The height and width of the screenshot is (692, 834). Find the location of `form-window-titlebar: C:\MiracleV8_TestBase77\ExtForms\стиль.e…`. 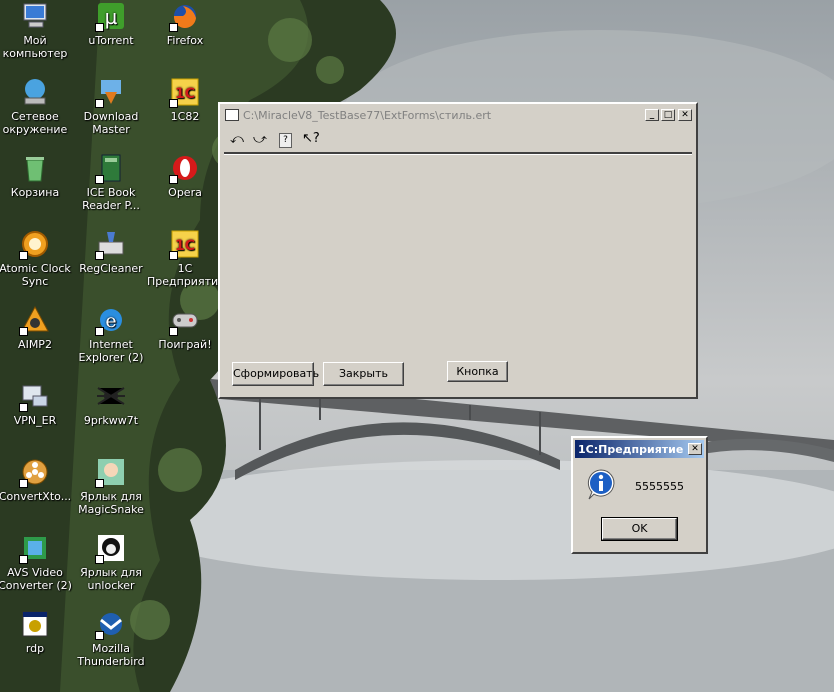

form-window-titlebar: C:\MiracleV8_TestBase77\ExtForms\стиль.e… is located at coordinates (458, 115).